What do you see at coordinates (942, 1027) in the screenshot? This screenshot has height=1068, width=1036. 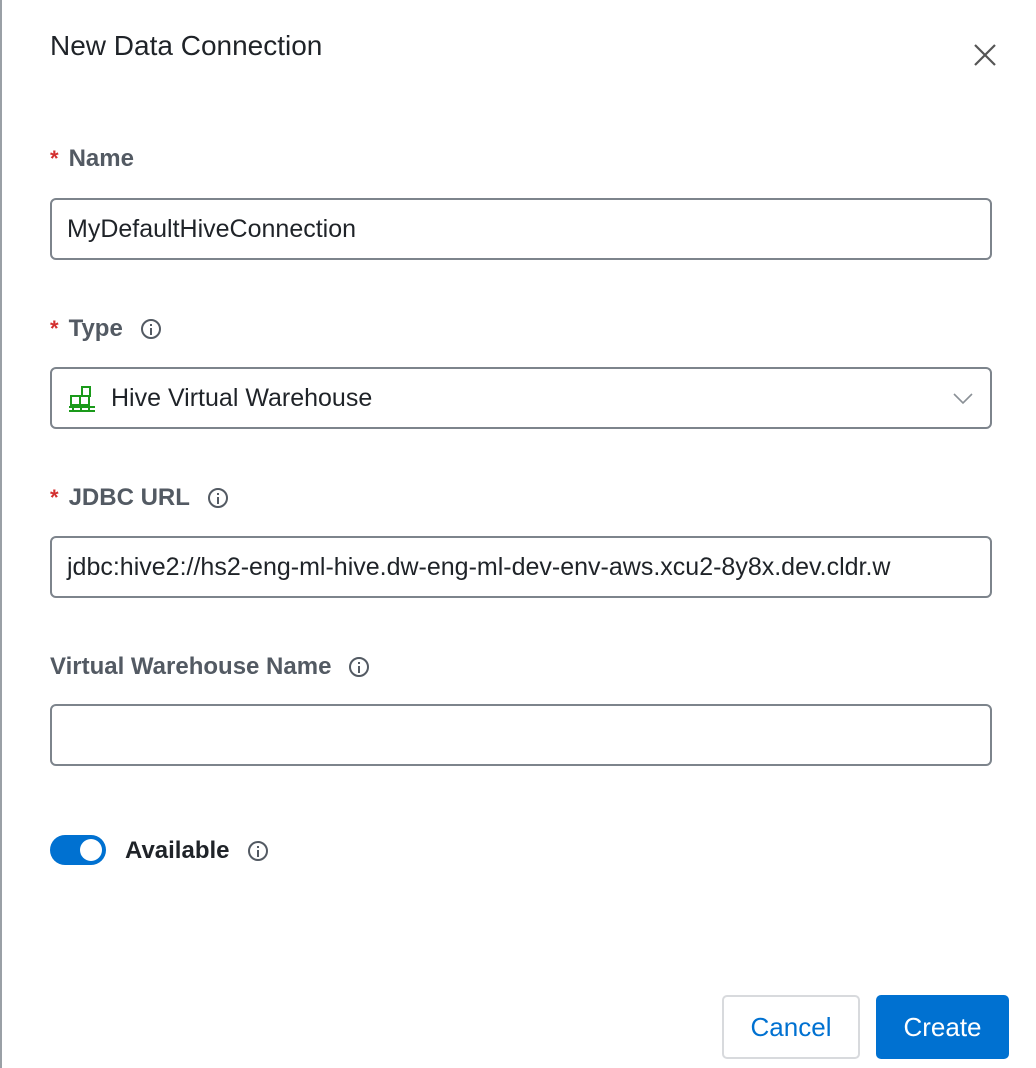 I see `create-button: Create` at bounding box center [942, 1027].